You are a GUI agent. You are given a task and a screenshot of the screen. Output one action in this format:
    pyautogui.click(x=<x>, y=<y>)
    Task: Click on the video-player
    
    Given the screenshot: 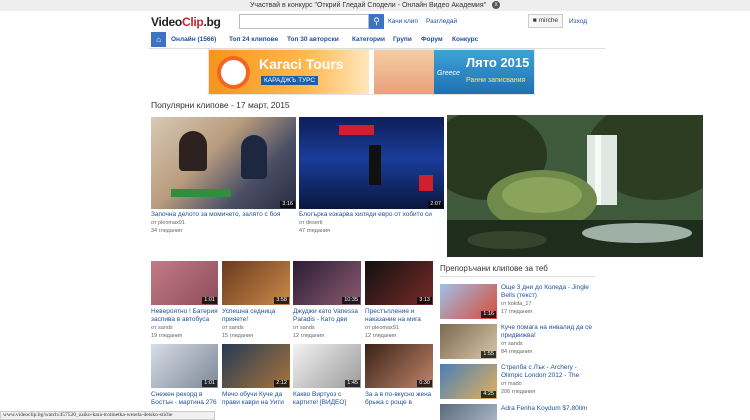 What is the action you would take?
    pyautogui.click(x=575, y=186)
    